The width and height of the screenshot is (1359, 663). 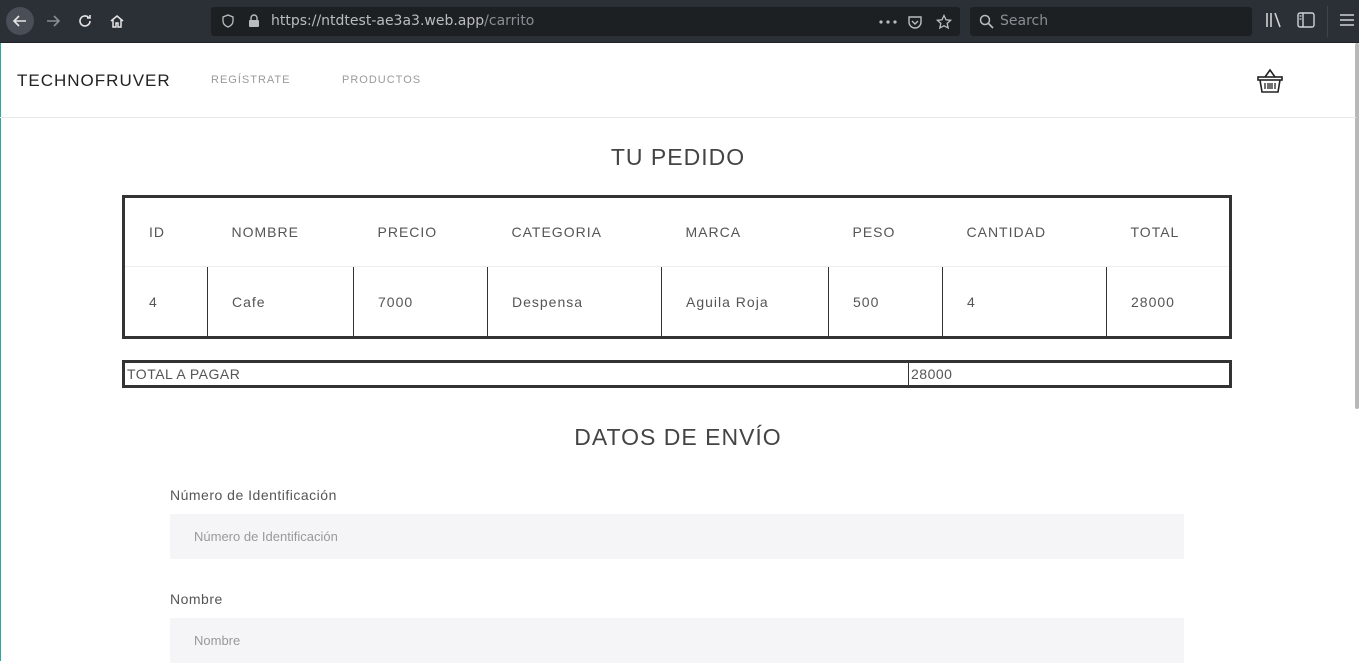 I want to click on shopping-basket-icon, so click(x=1270, y=81).